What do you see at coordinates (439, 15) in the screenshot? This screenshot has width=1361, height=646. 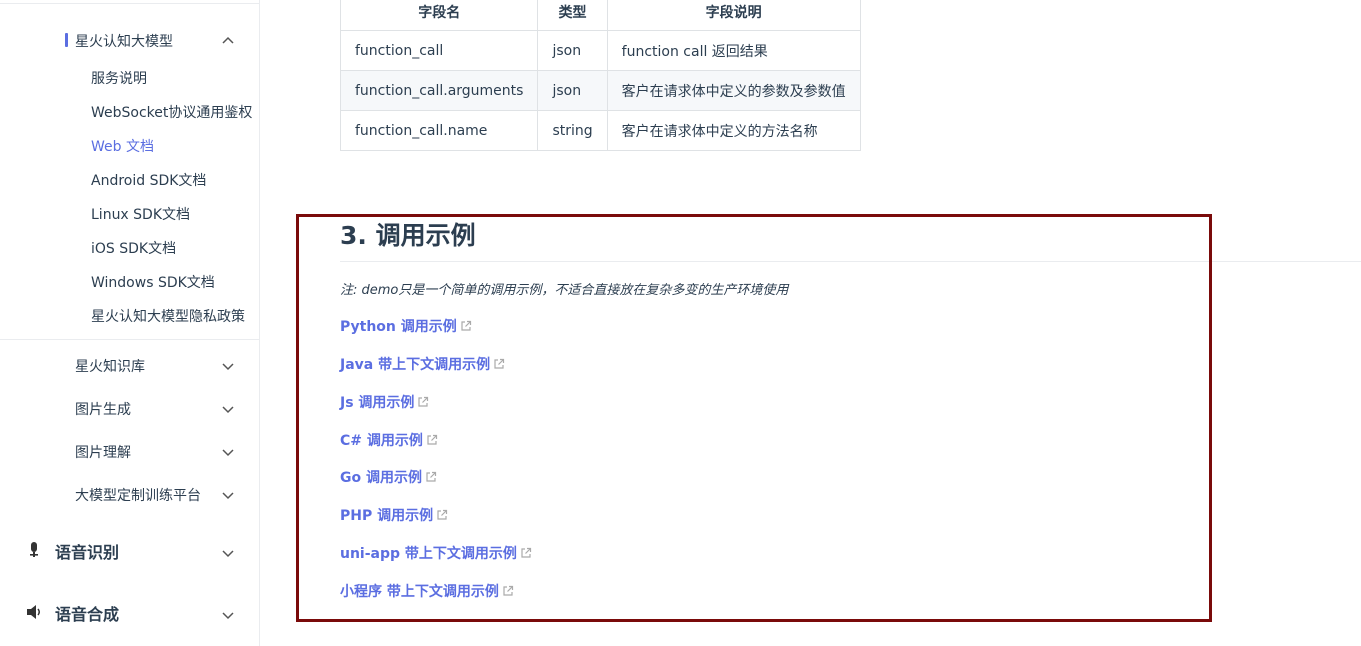 I see `column-header-field-name: 字段名` at bounding box center [439, 15].